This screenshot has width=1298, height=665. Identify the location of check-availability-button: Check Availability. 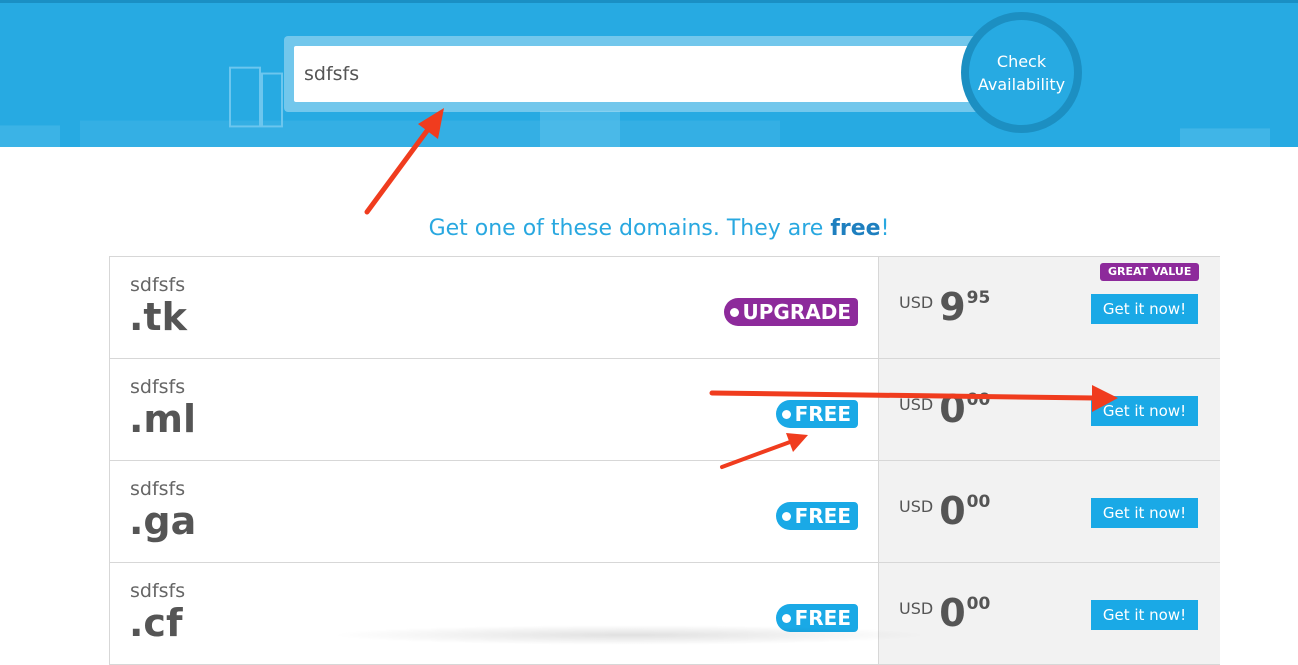
(1021, 72).